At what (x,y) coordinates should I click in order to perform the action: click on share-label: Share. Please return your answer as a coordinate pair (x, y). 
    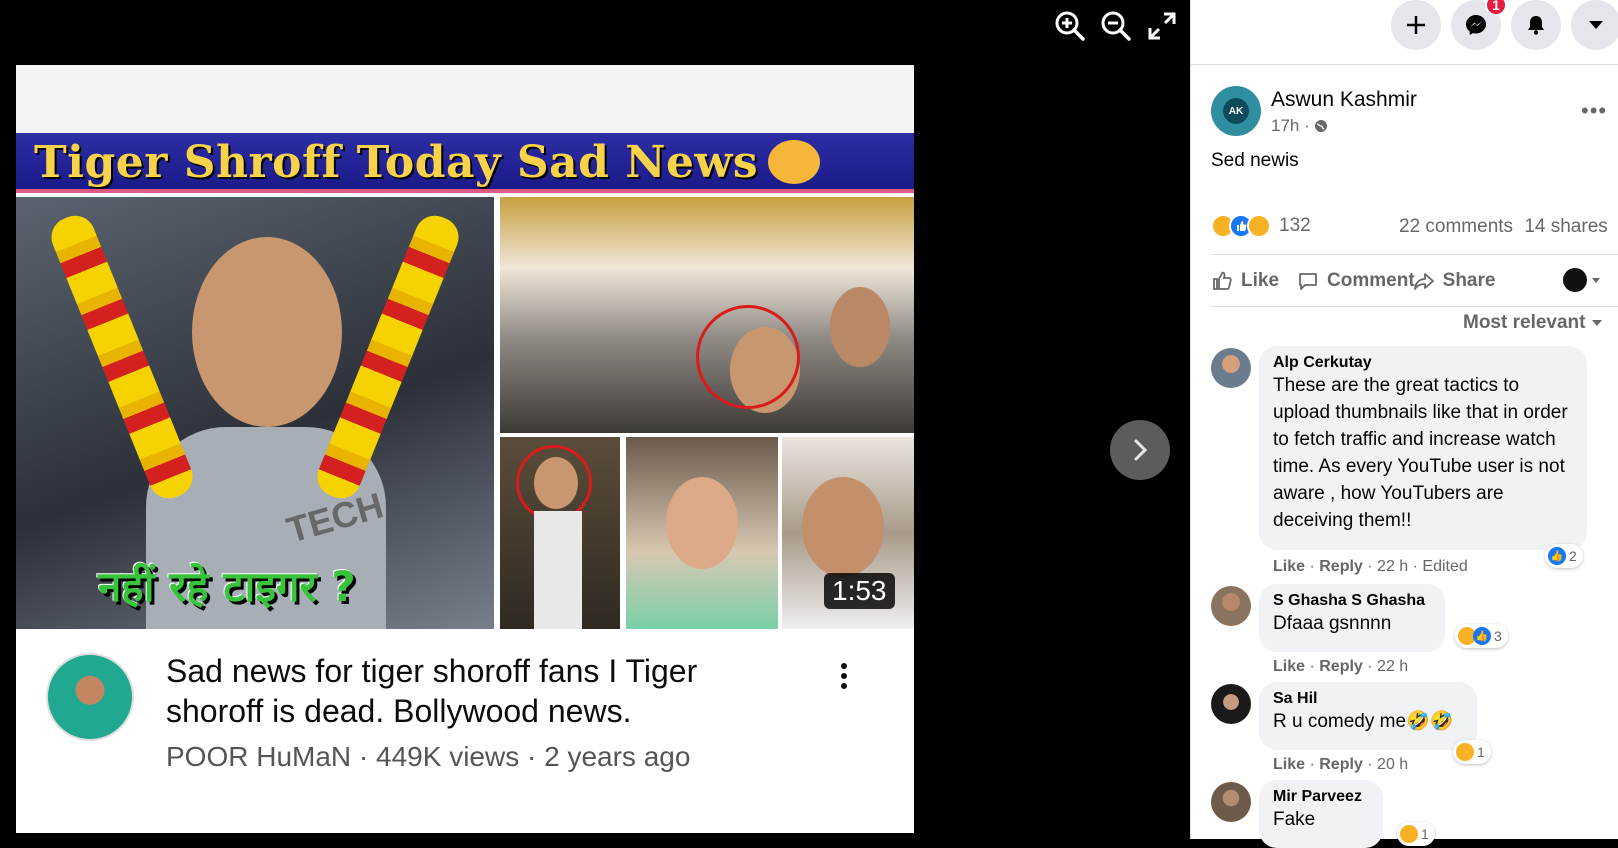
    Looking at the image, I should click on (1469, 280).